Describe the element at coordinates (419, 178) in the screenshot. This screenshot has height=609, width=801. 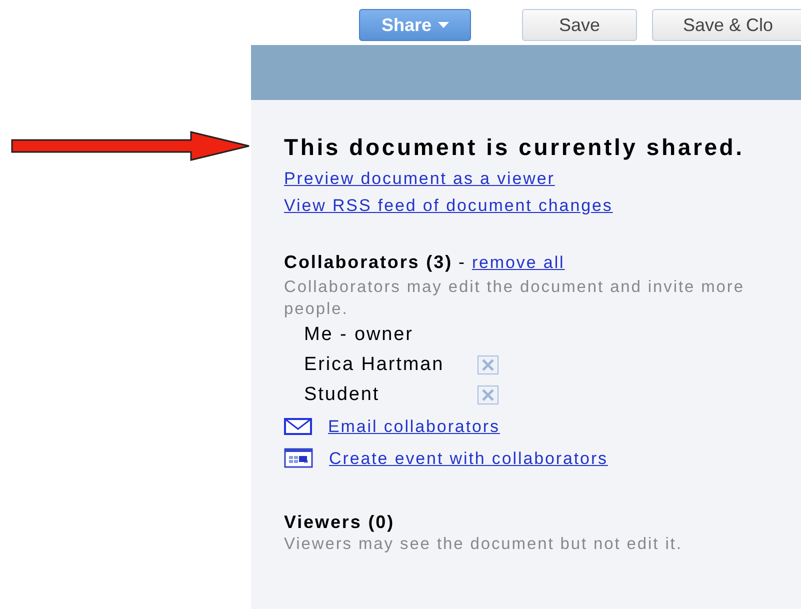
I see `link: Preview document as a viewer` at that location.